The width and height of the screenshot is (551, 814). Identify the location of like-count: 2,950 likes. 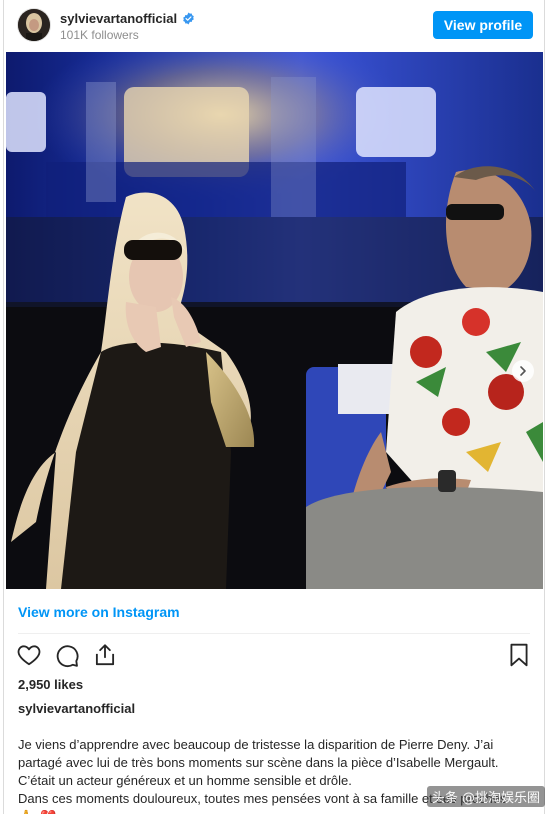
(50, 684).